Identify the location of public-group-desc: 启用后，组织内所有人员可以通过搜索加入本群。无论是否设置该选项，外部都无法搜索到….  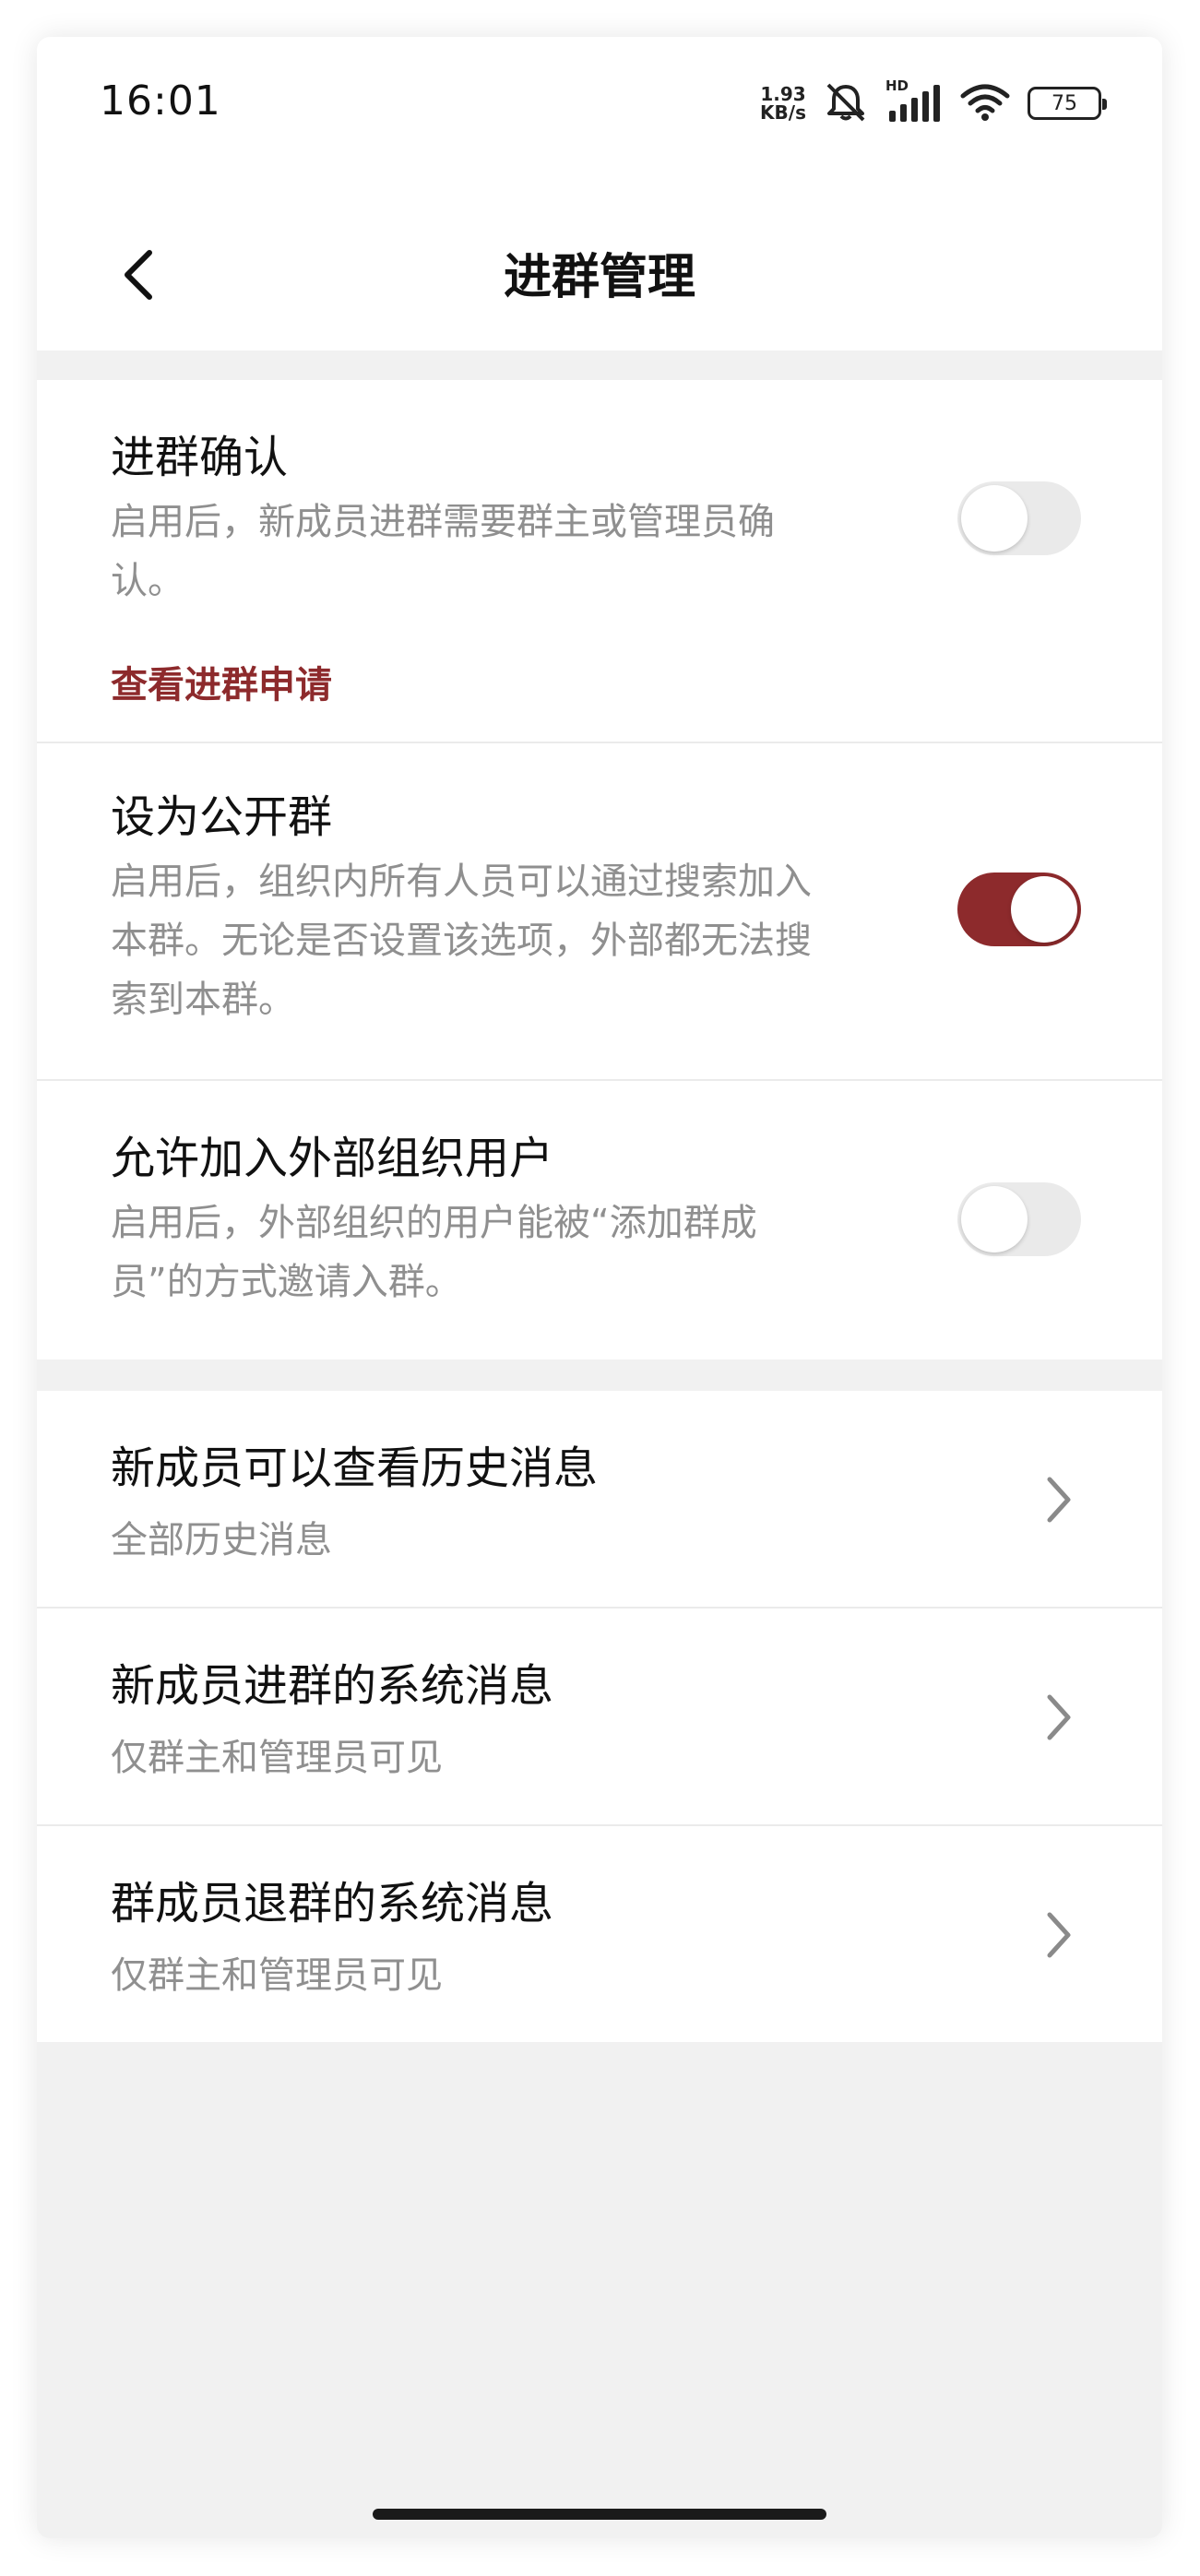
(461, 941).